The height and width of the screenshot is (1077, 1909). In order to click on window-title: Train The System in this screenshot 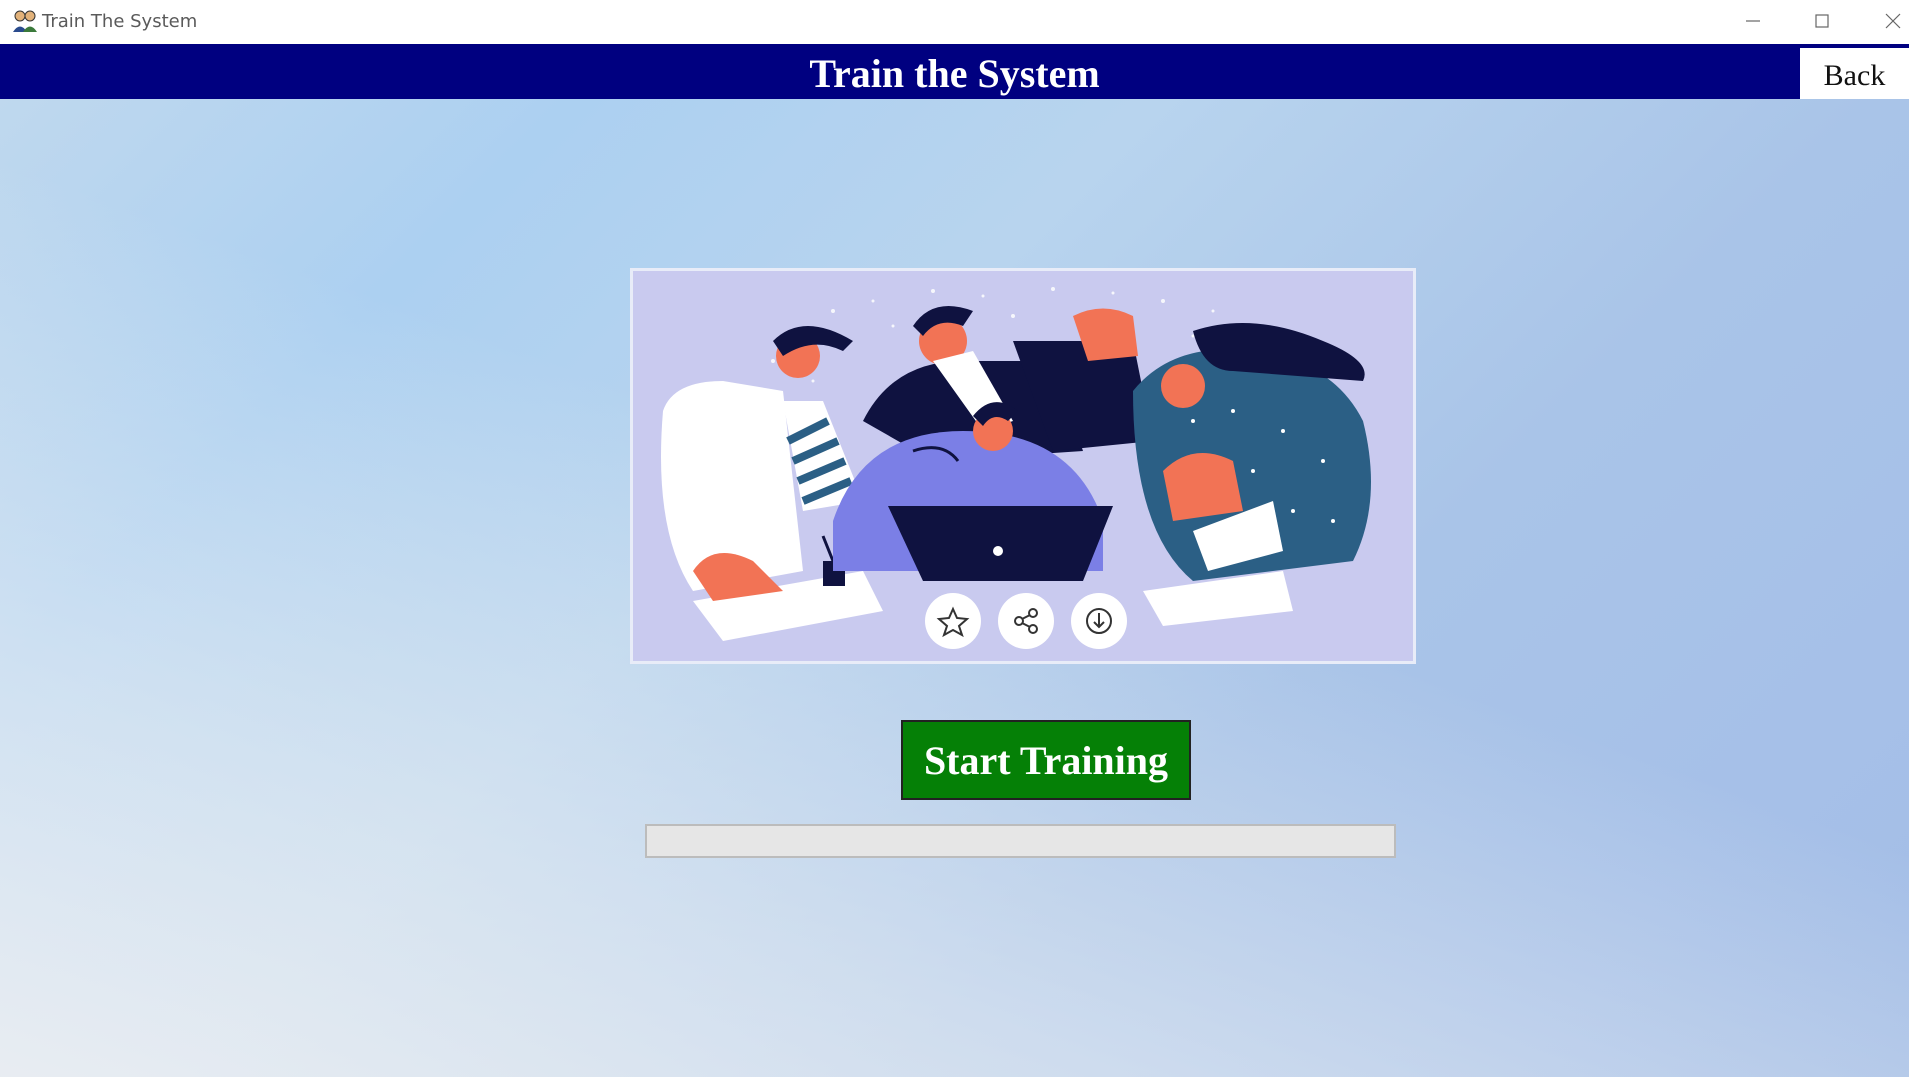, I will do `click(120, 21)`.